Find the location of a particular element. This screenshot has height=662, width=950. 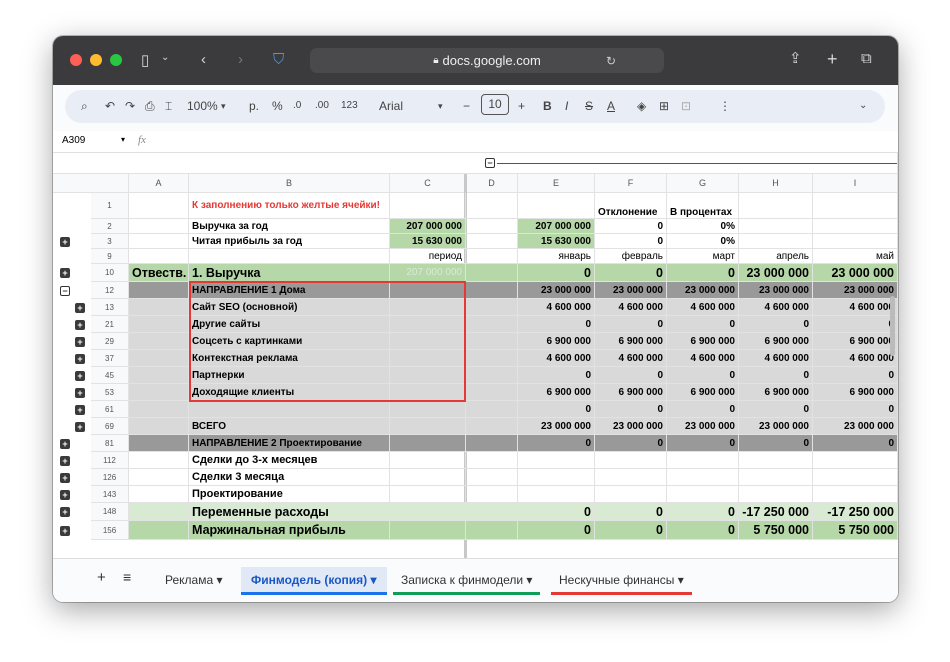

new-tab-icon: + is located at coordinates (832, 59).